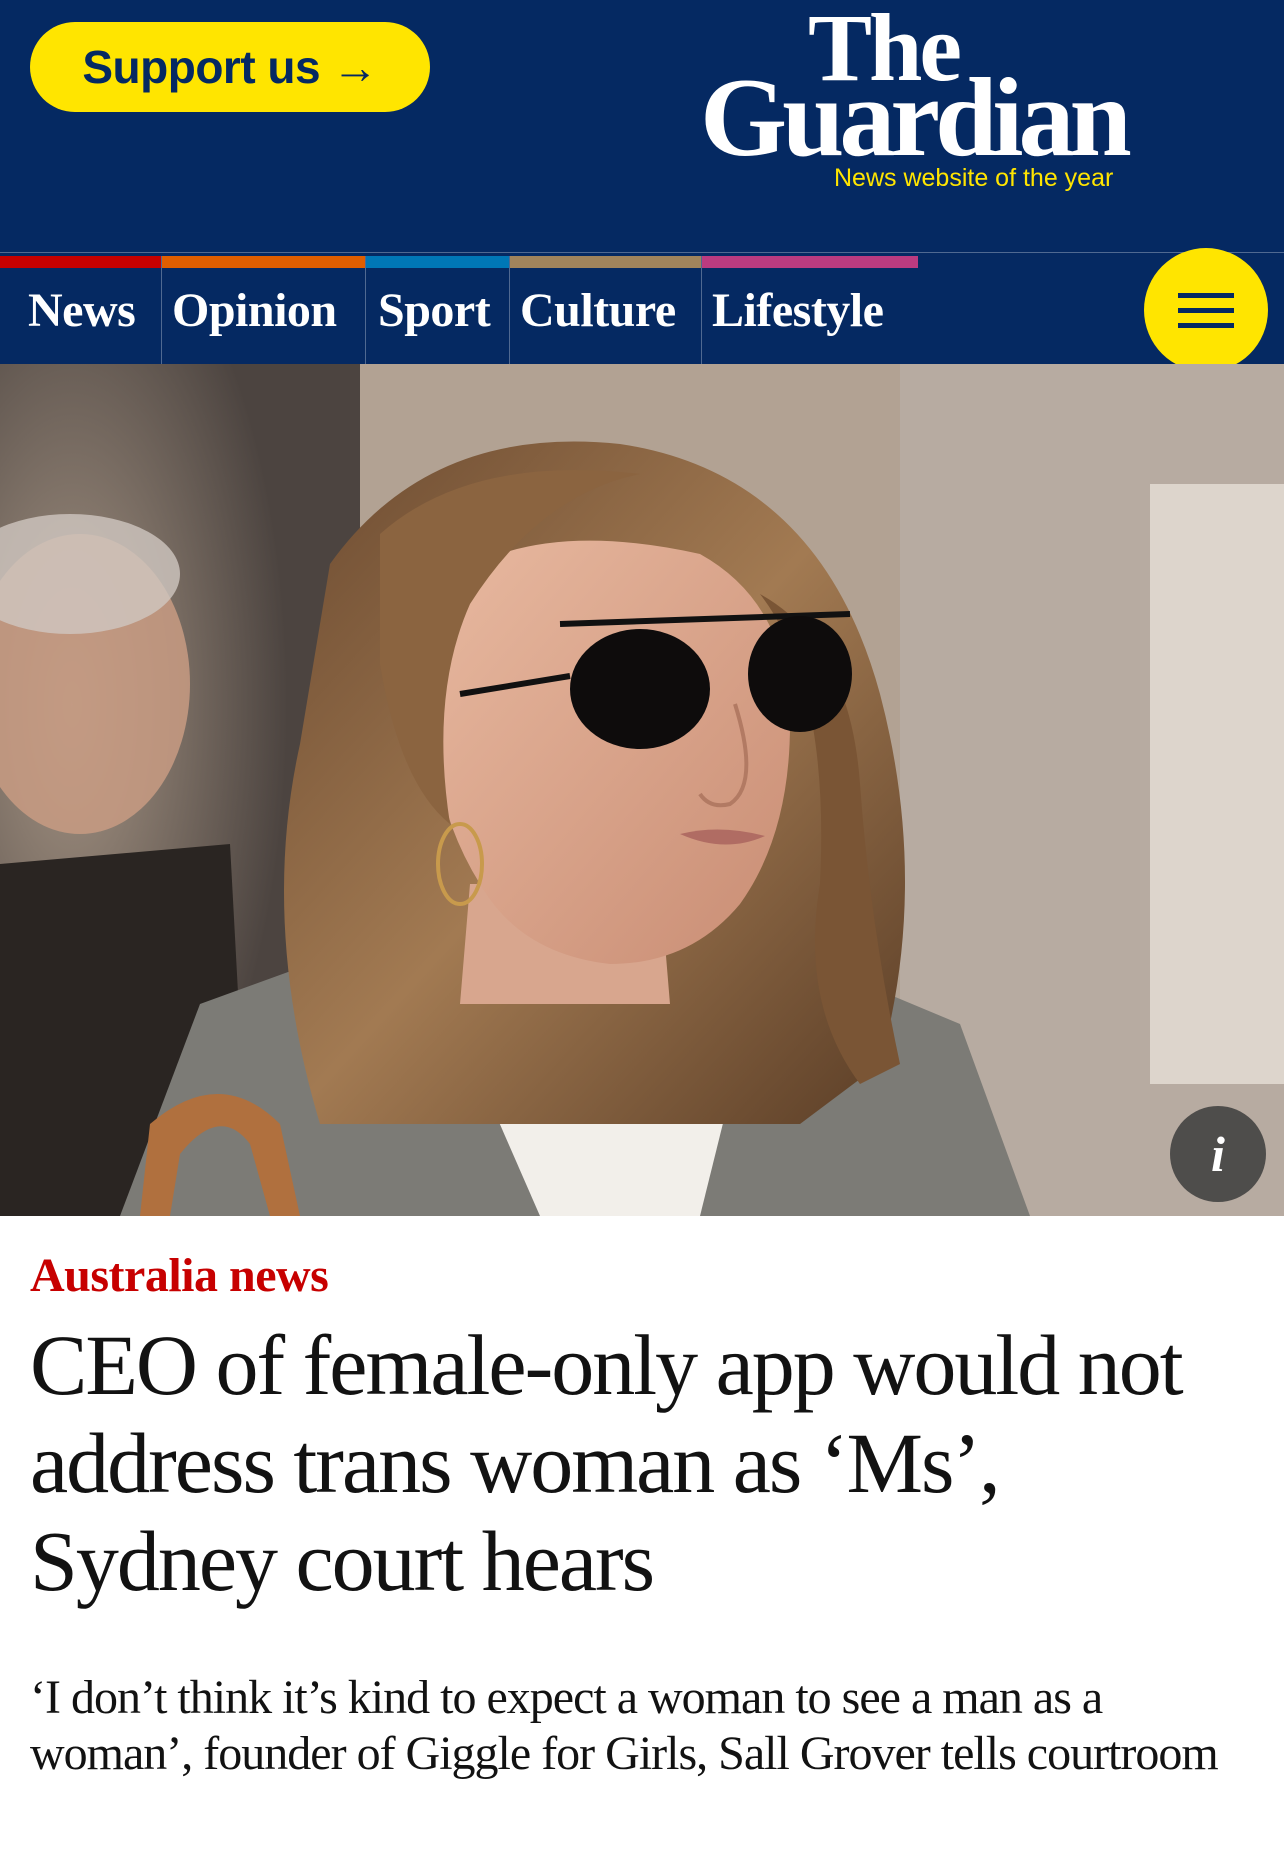  I want to click on primary-nav: News Opinion Sport Culture Lifestyle, so click(459, 310).